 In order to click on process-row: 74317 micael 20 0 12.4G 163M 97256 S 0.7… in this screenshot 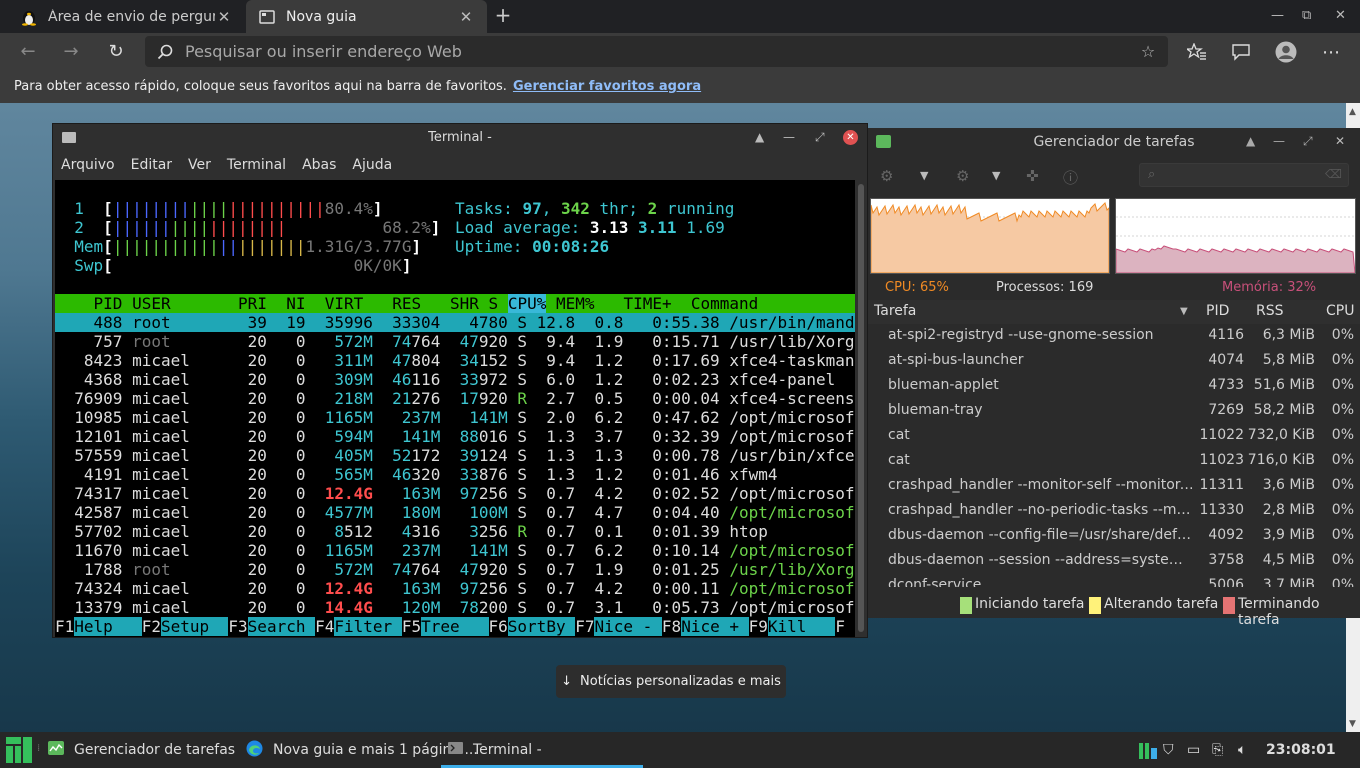, I will do `click(455, 493)`.